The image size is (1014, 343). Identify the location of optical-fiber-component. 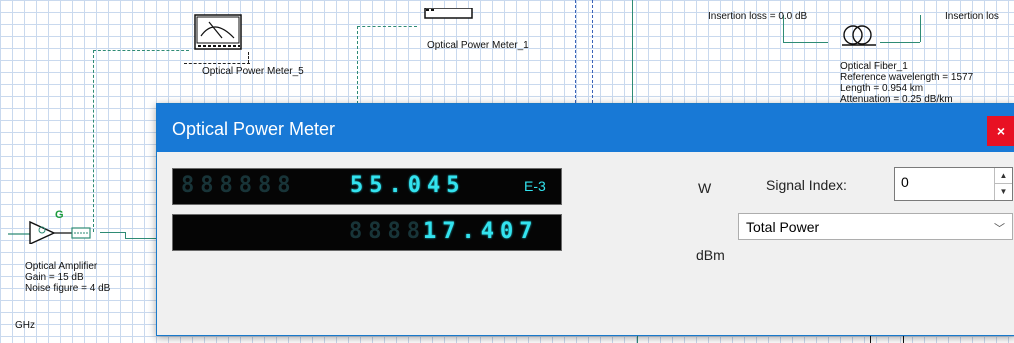
(859, 35).